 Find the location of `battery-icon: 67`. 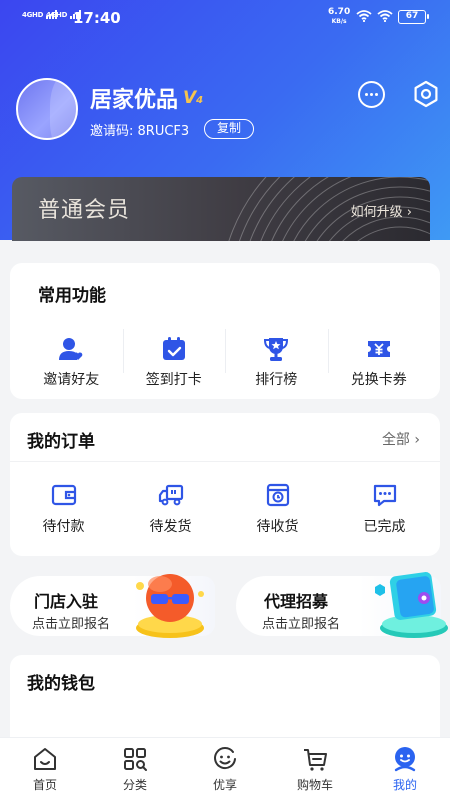

battery-icon: 67 is located at coordinates (413, 17).